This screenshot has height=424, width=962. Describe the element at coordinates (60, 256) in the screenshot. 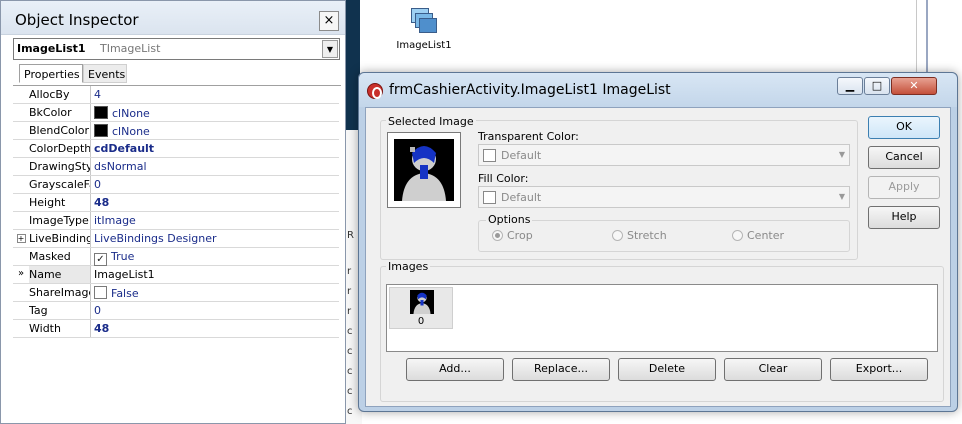

I see `property-name: Masked` at that location.